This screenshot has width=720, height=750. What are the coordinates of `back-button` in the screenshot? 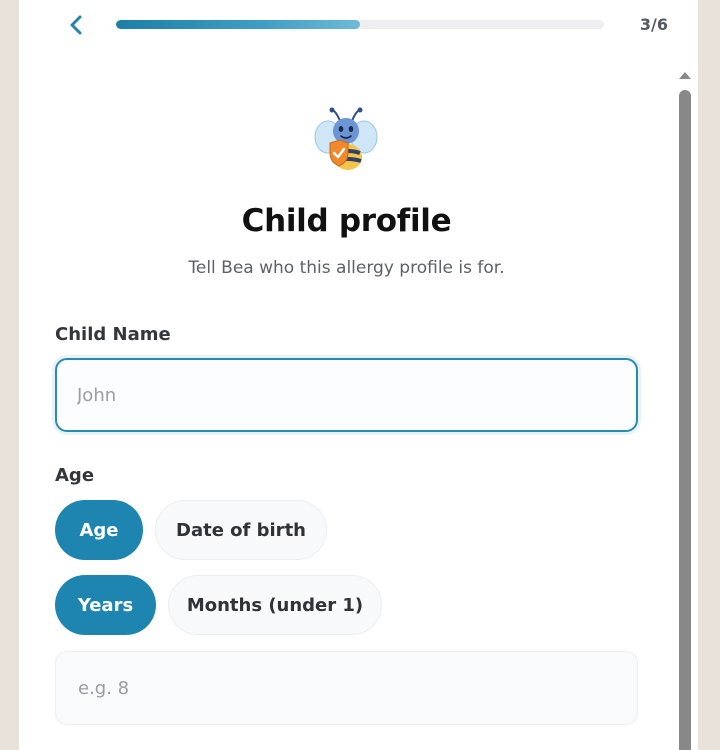 It's located at (77, 25).